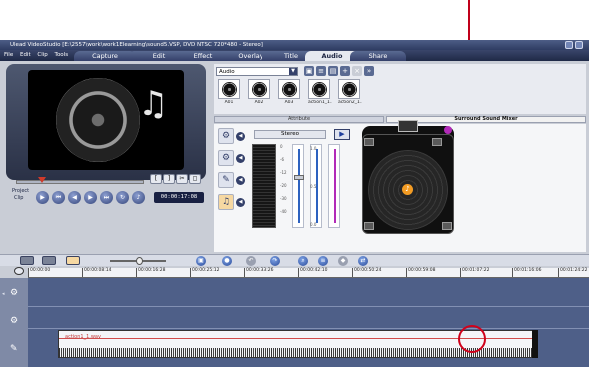 The image size is (589, 367). Describe the element at coordinates (303, 261) in the screenshot. I see `timeline-zoom-icon: ⌕` at that location.